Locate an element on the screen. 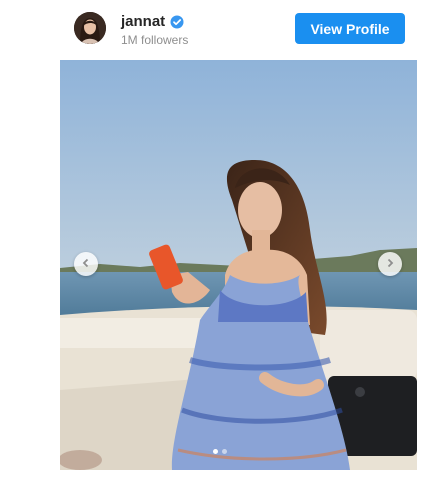 Image resolution: width=439 pixels, height=480 pixels. username-text: jannat is located at coordinates (143, 21).